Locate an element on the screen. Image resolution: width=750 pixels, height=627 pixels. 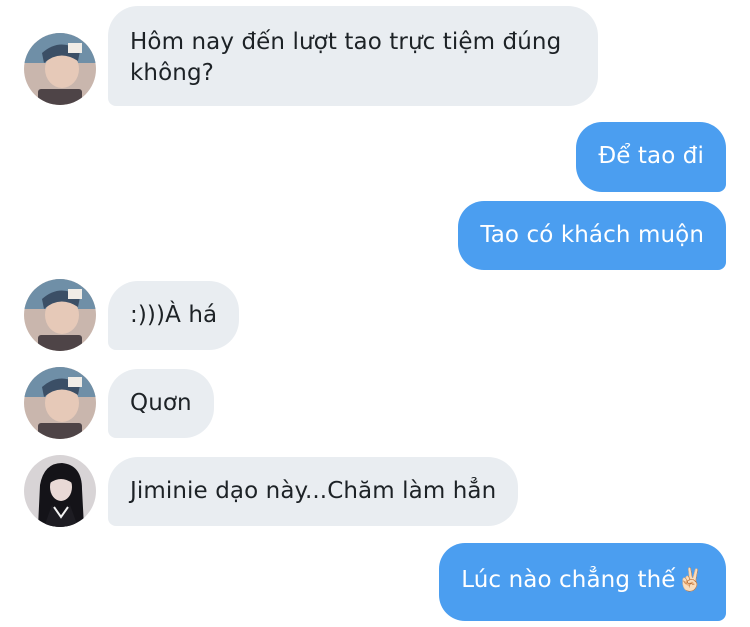
message-text: Để tao đi is located at coordinates (651, 156).